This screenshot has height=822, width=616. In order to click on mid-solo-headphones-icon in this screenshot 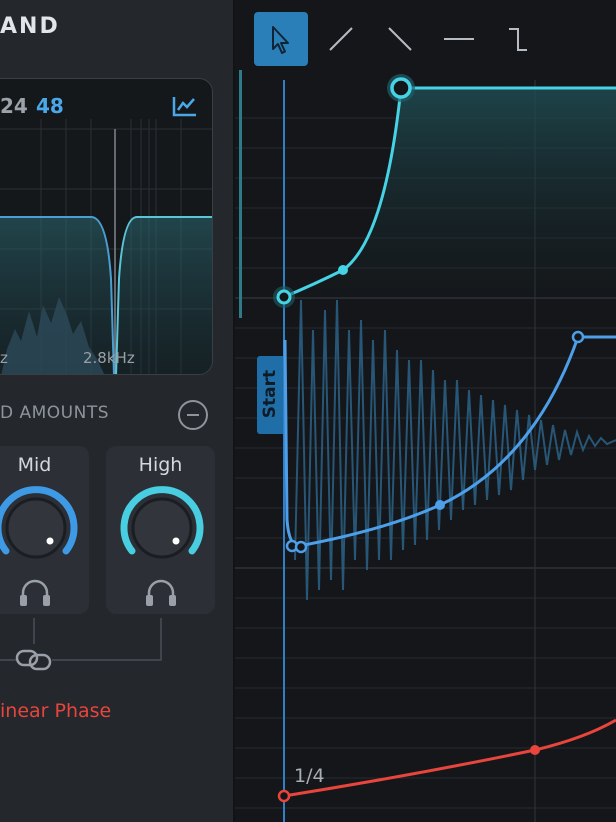, I will do `click(35, 593)`.